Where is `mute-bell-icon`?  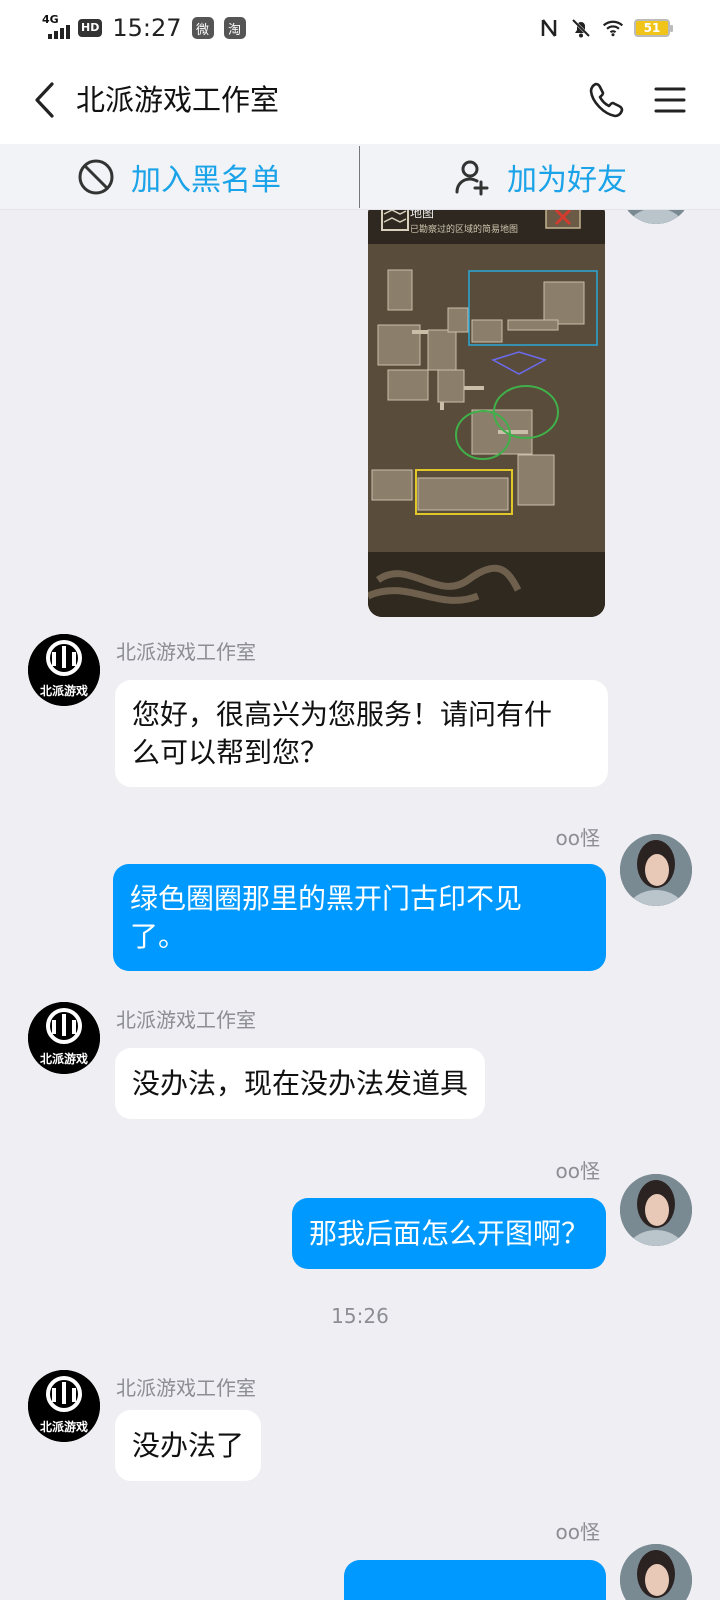
mute-bell-icon is located at coordinates (581, 28).